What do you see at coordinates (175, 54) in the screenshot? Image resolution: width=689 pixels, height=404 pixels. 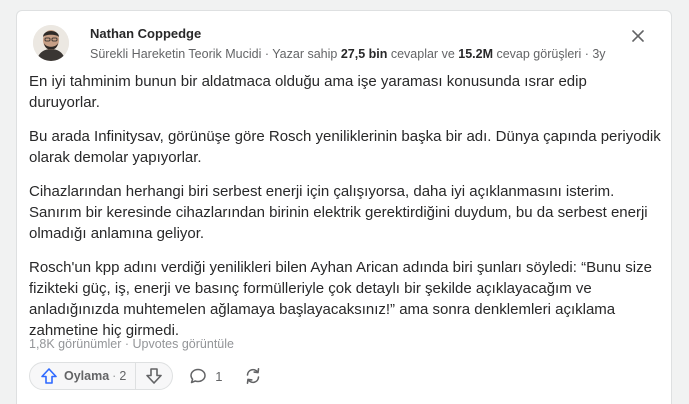 I see `author-credential: Sürekli Hareketin Teorik Mucidi` at bounding box center [175, 54].